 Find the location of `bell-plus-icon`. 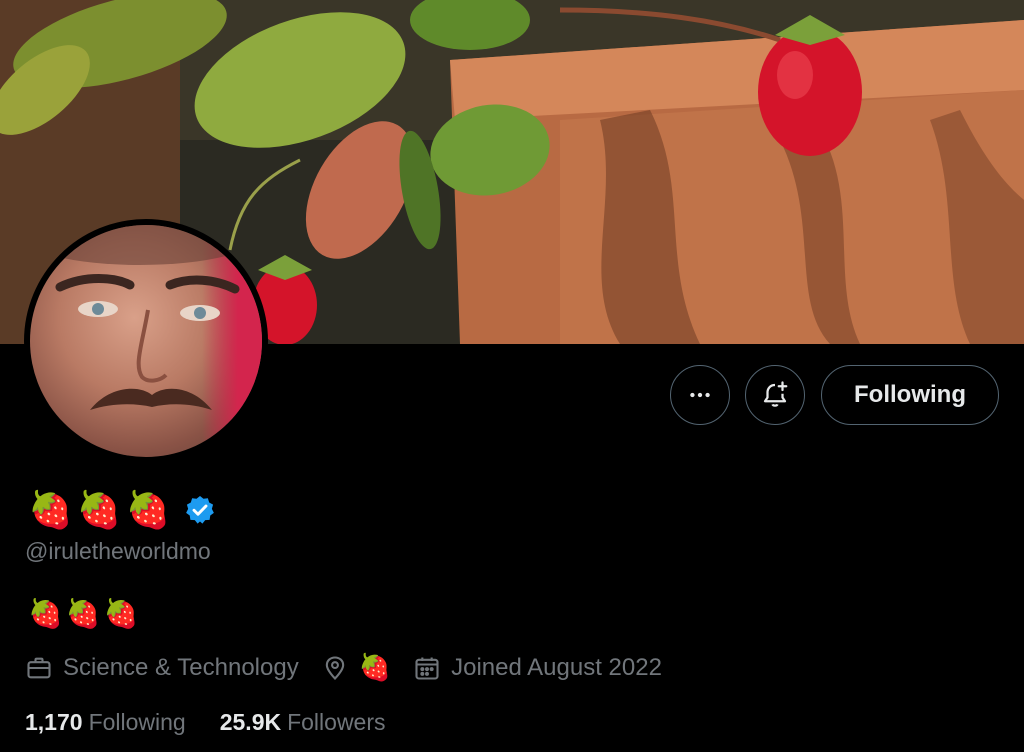

bell-plus-icon is located at coordinates (775, 394).